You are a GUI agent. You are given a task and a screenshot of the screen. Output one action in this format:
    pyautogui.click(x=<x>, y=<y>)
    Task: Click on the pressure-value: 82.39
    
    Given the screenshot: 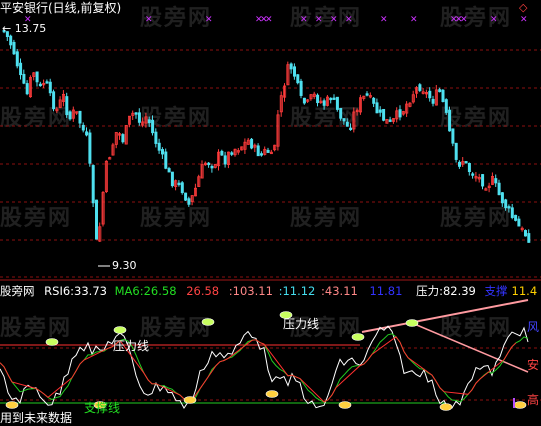 What is the action you would take?
    pyautogui.click(x=459, y=291)
    